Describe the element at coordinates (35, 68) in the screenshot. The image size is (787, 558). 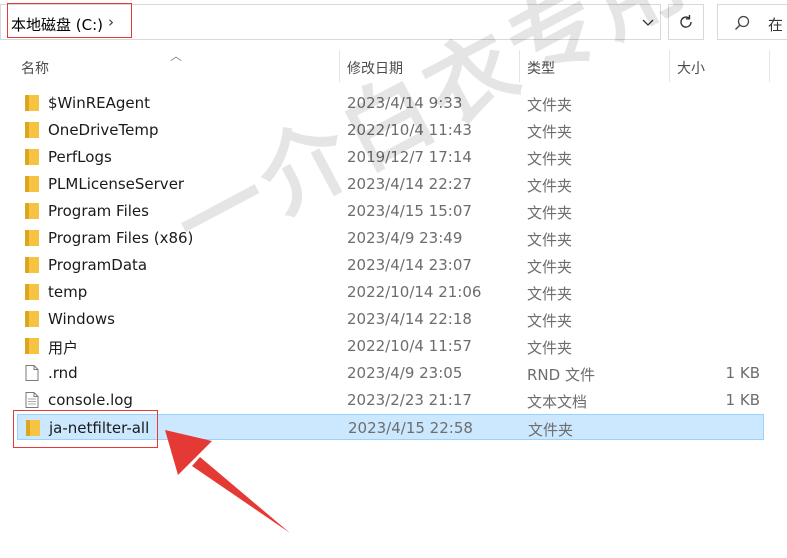
I see `column-name: 名称` at that location.